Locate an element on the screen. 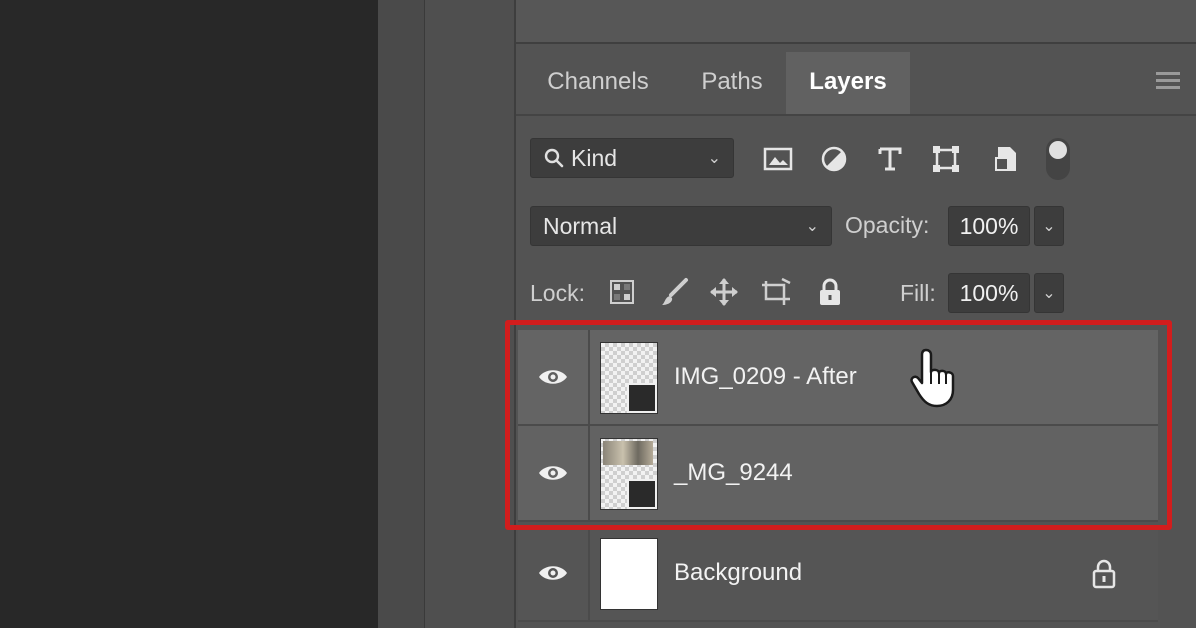 The height and width of the screenshot is (628, 1196). opacity-field: 100% is located at coordinates (989, 226).